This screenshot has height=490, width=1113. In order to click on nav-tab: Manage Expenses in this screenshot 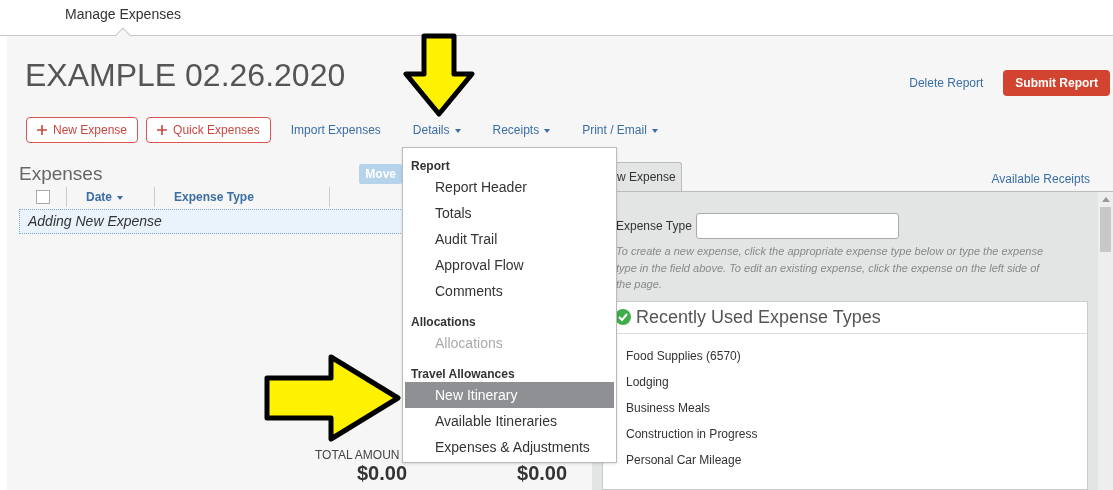, I will do `click(123, 12)`.